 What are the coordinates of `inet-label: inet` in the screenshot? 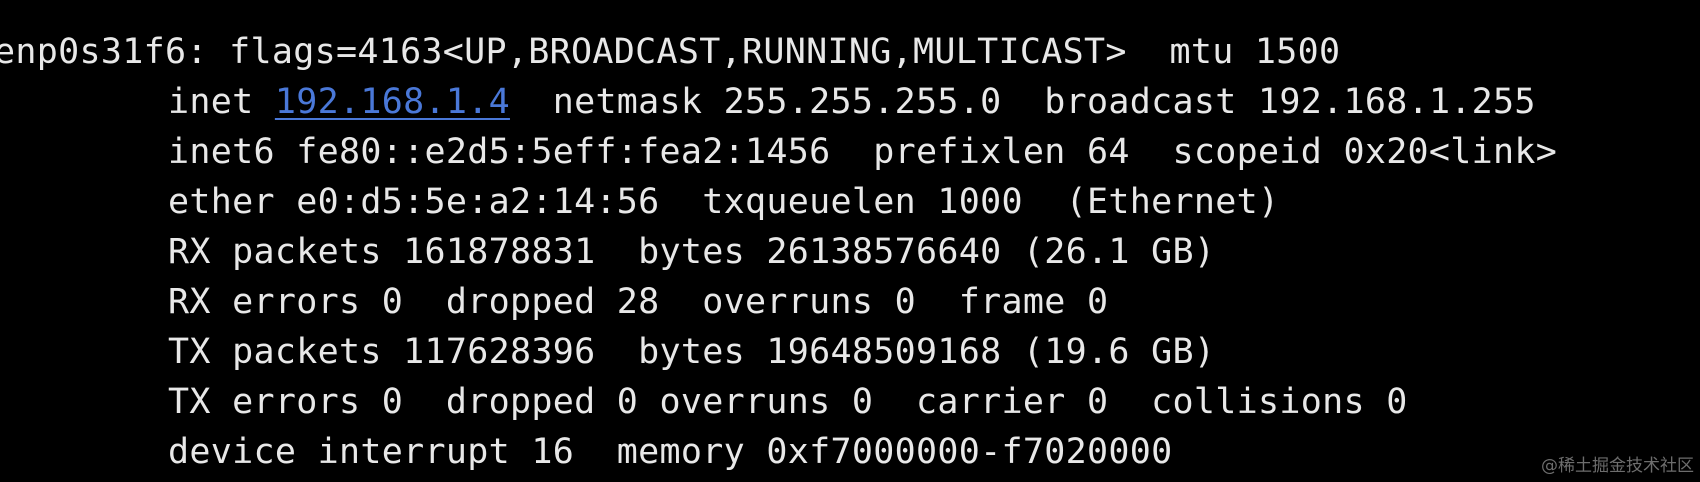 It's located at (221, 102).